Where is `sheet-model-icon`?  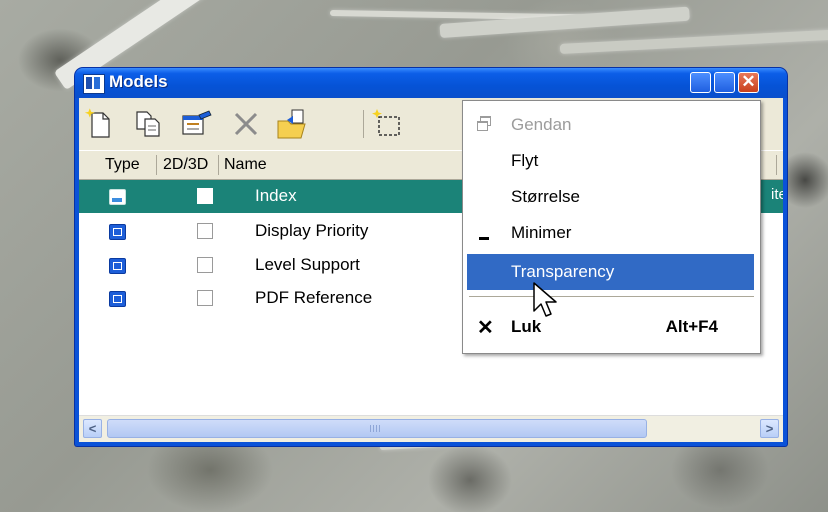
sheet-model-icon is located at coordinates (117, 197).